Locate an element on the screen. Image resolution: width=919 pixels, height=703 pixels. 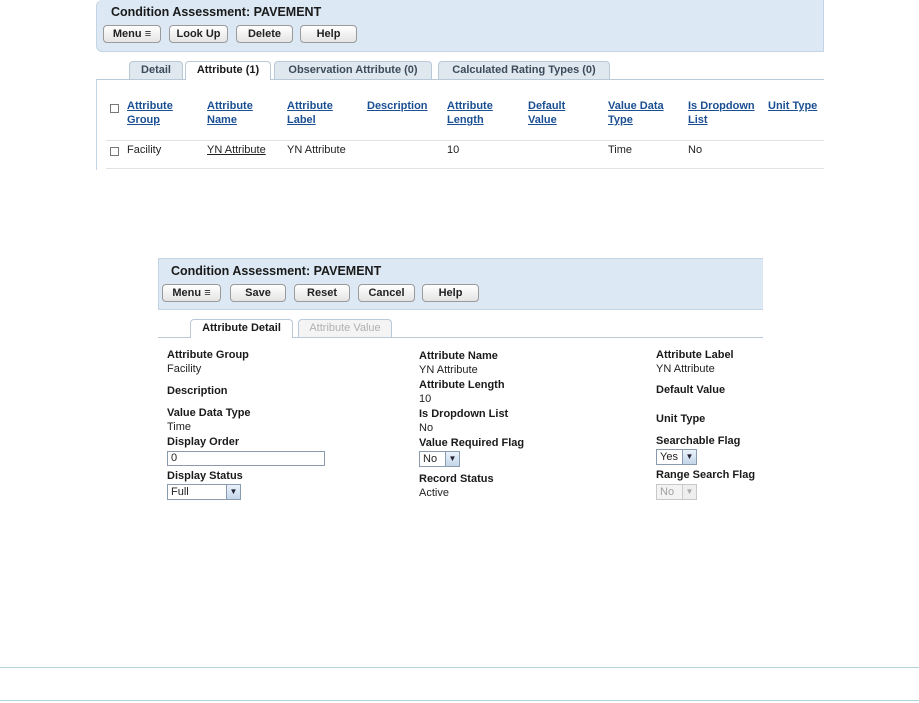
column-unit-type: Unit Type is located at coordinates (792, 106).